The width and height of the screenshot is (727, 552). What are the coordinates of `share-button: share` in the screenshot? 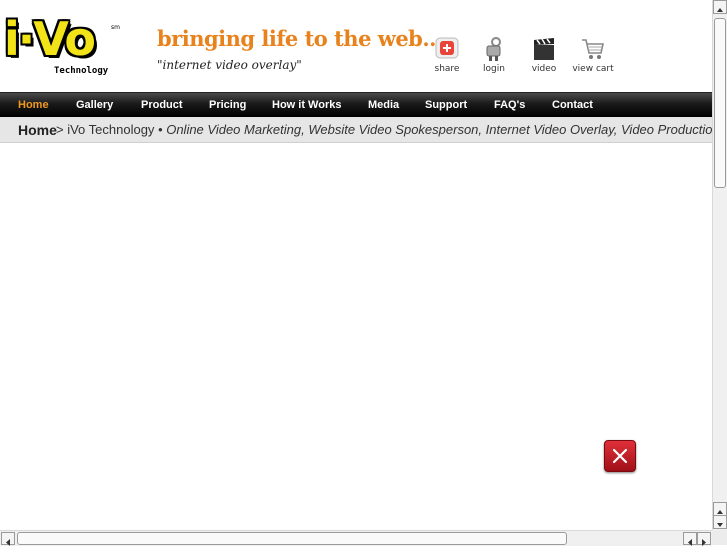 It's located at (447, 55).